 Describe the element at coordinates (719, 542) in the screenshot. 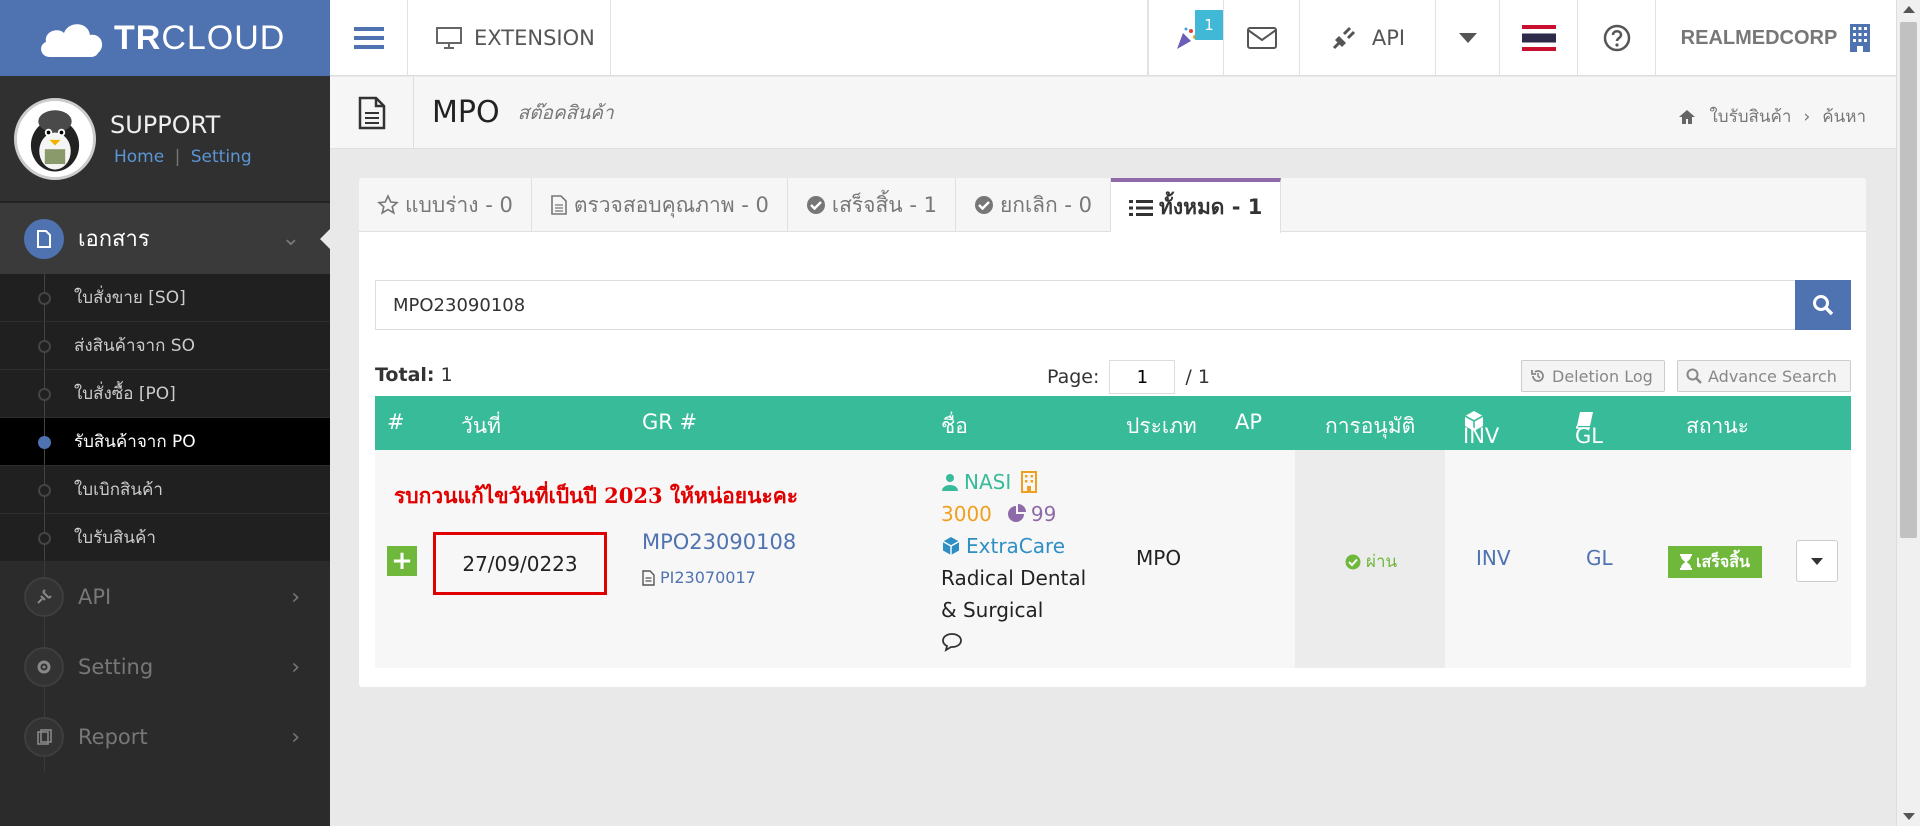

I see `gr-number-link: MPO23090108` at that location.